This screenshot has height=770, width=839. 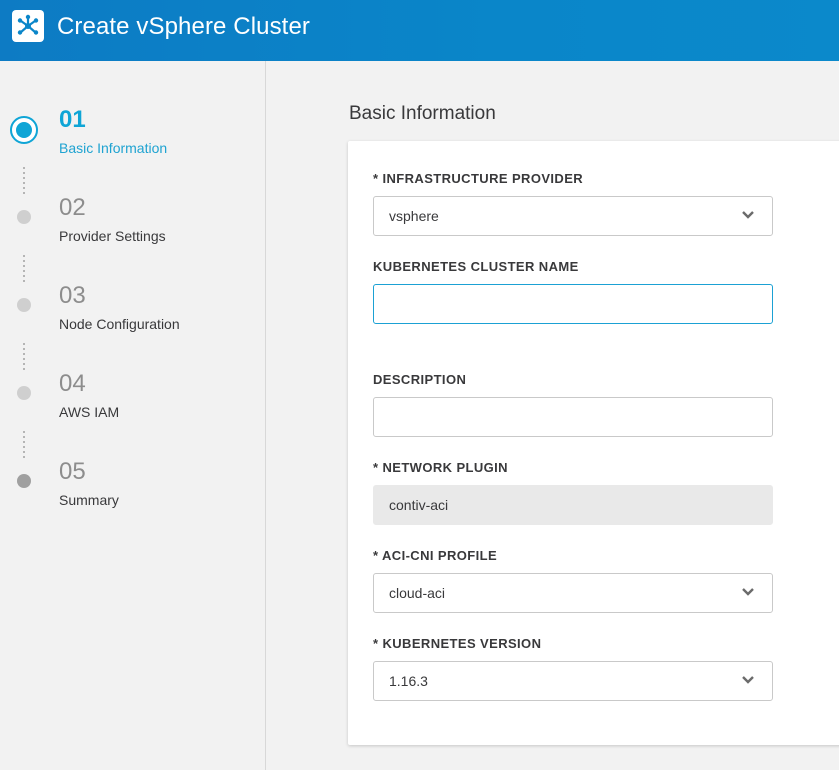 I want to click on step-provider-settings: 02 Provider Settings, so click(x=133, y=235).